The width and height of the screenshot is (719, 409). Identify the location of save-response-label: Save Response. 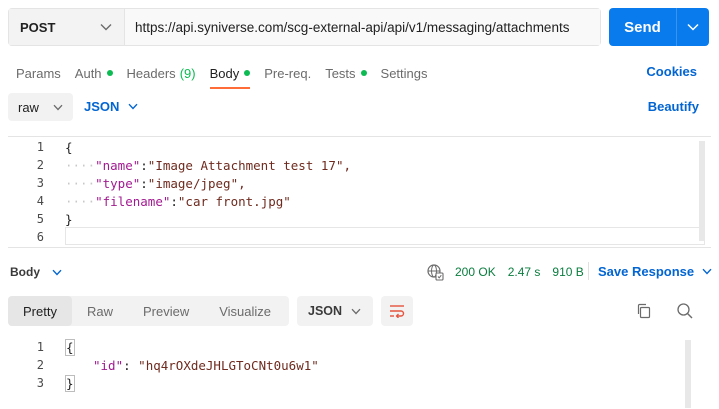
(646, 271).